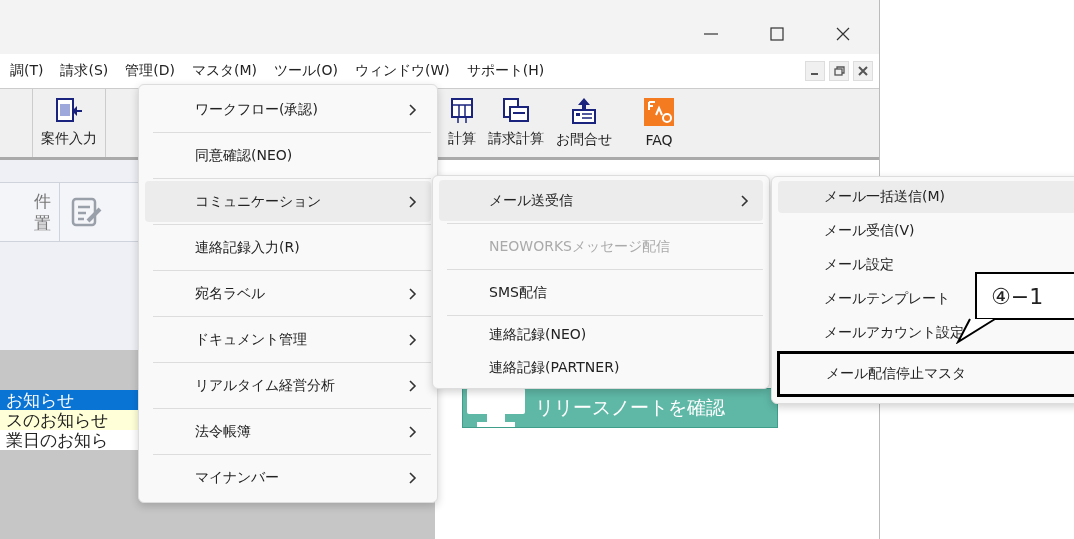 This screenshot has width=1074, height=539. Describe the element at coordinates (841, 265) in the screenshot. I see `menu-item: メール設定` at that location.